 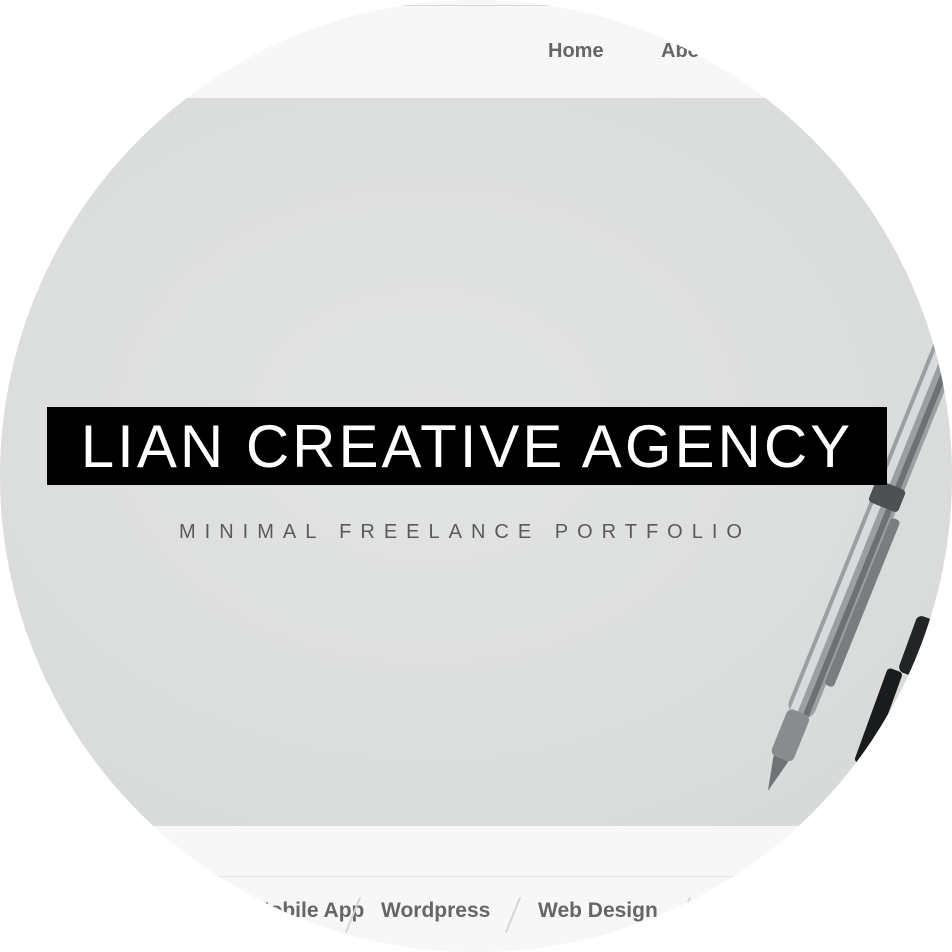 I want to click on portfolio-filter-bar: Mobile App Wordpress Web Design, so click(x=476, y=889).